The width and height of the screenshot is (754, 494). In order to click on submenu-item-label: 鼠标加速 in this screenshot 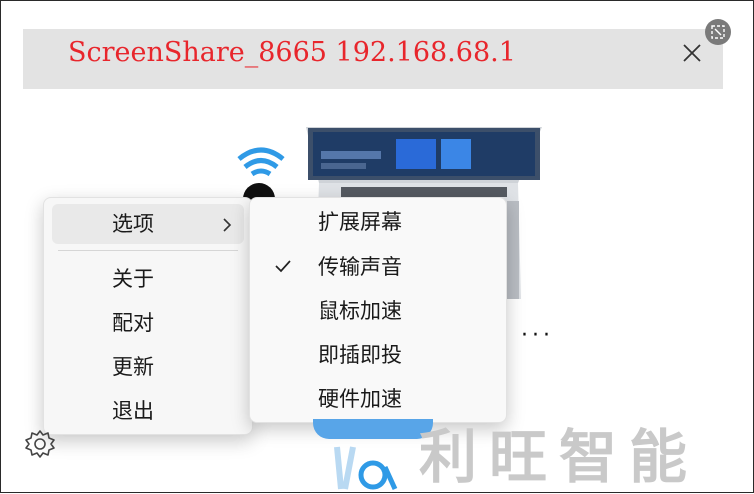, I will do `click(360, 311)`.